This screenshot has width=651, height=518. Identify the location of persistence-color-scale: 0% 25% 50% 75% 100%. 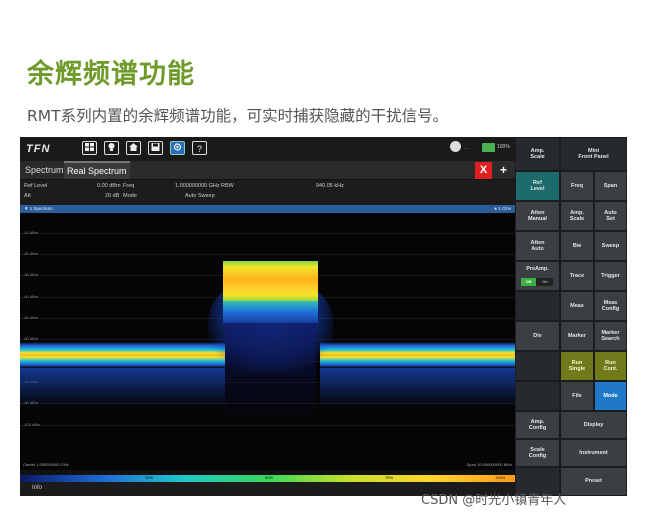
(267, 478).